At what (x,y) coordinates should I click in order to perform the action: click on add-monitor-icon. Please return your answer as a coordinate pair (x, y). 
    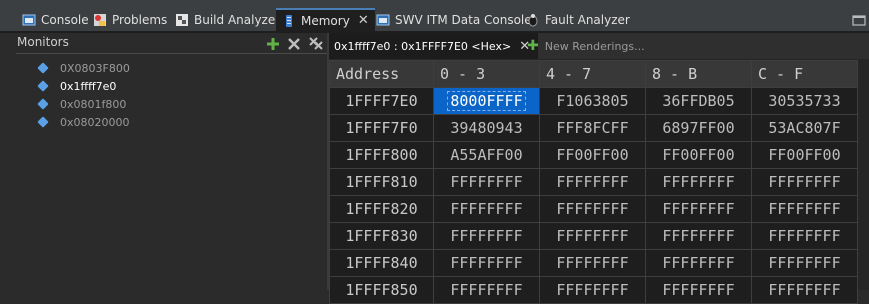
    Looking at the image, I should click on (273, 44).